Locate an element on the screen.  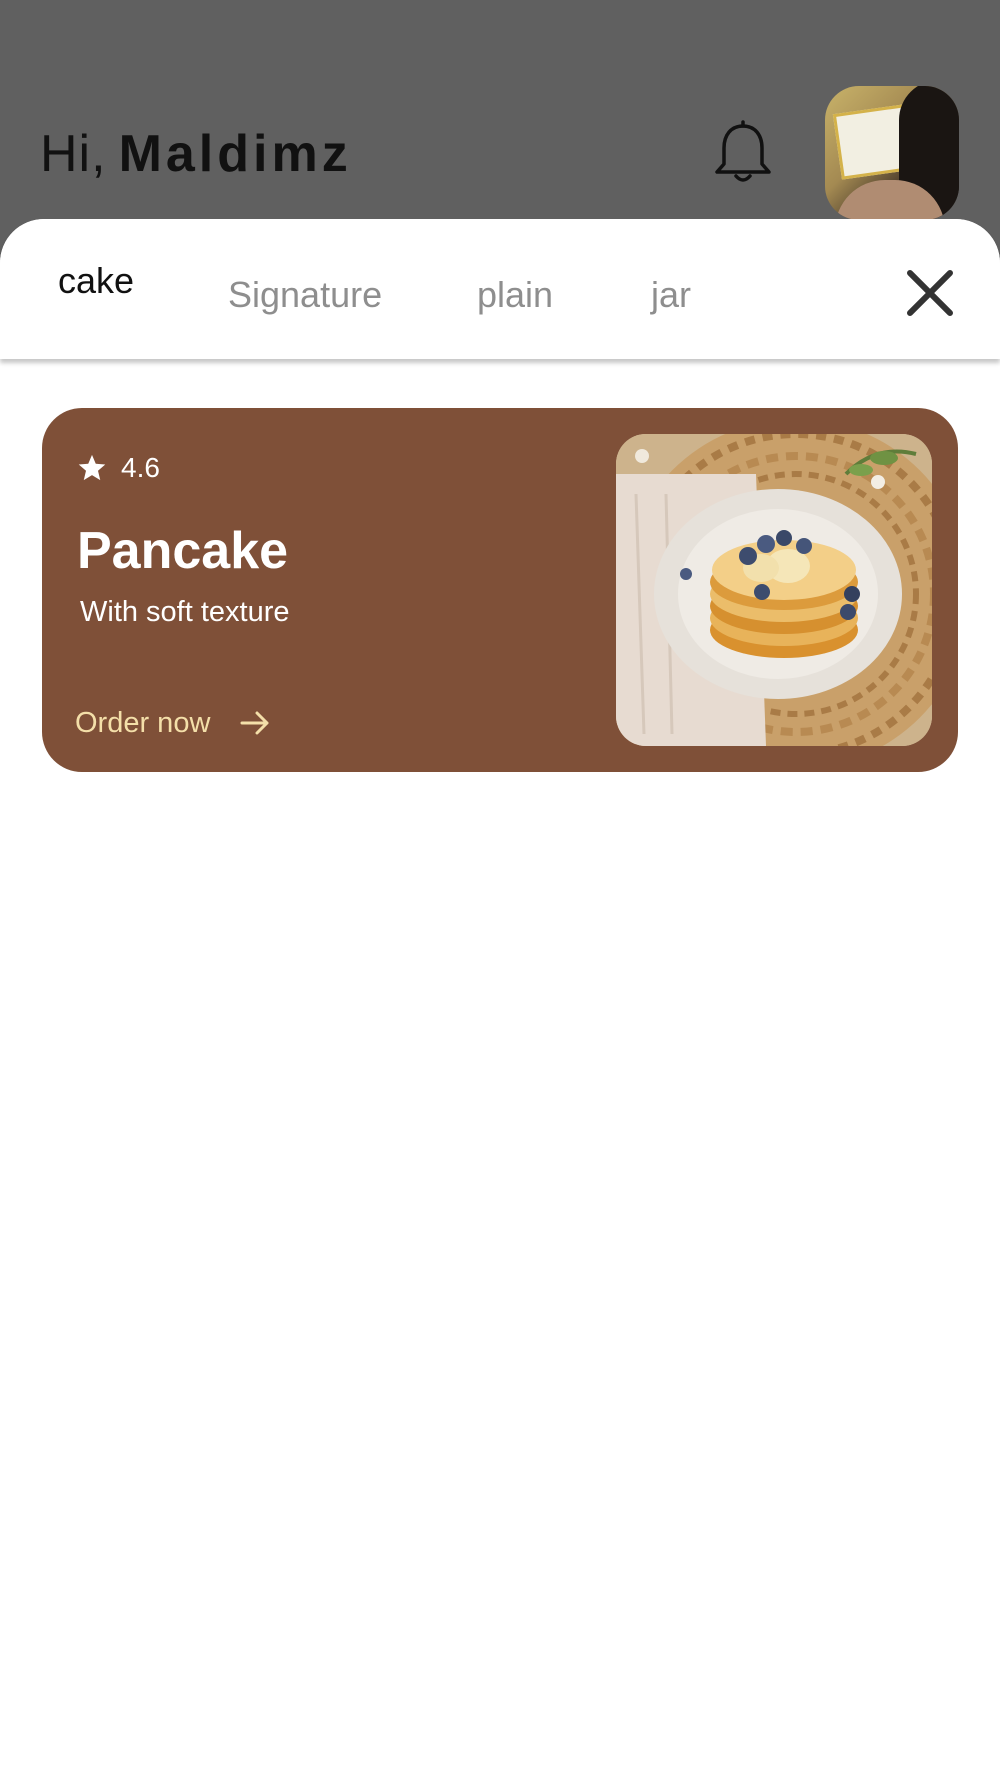
rating: 4.6 is located at coordinates (118, 468).